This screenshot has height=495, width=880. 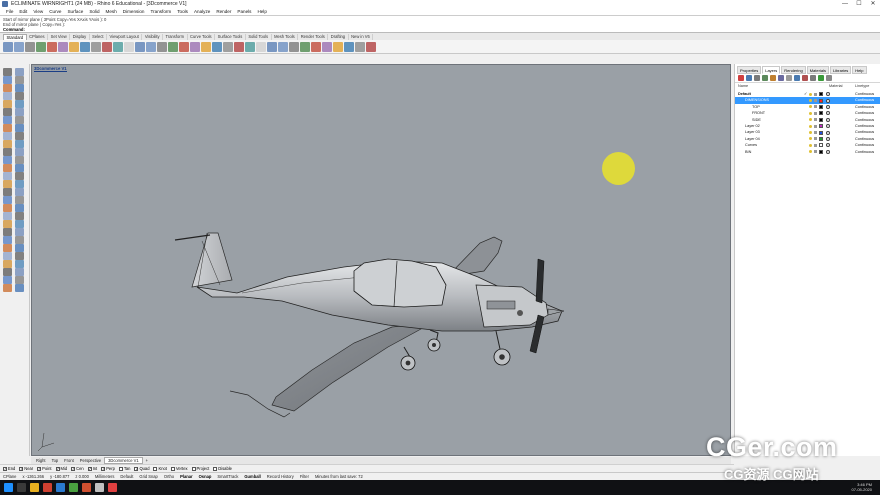 I want to click on units-label: Millimeters, so click(x=105, y=476).